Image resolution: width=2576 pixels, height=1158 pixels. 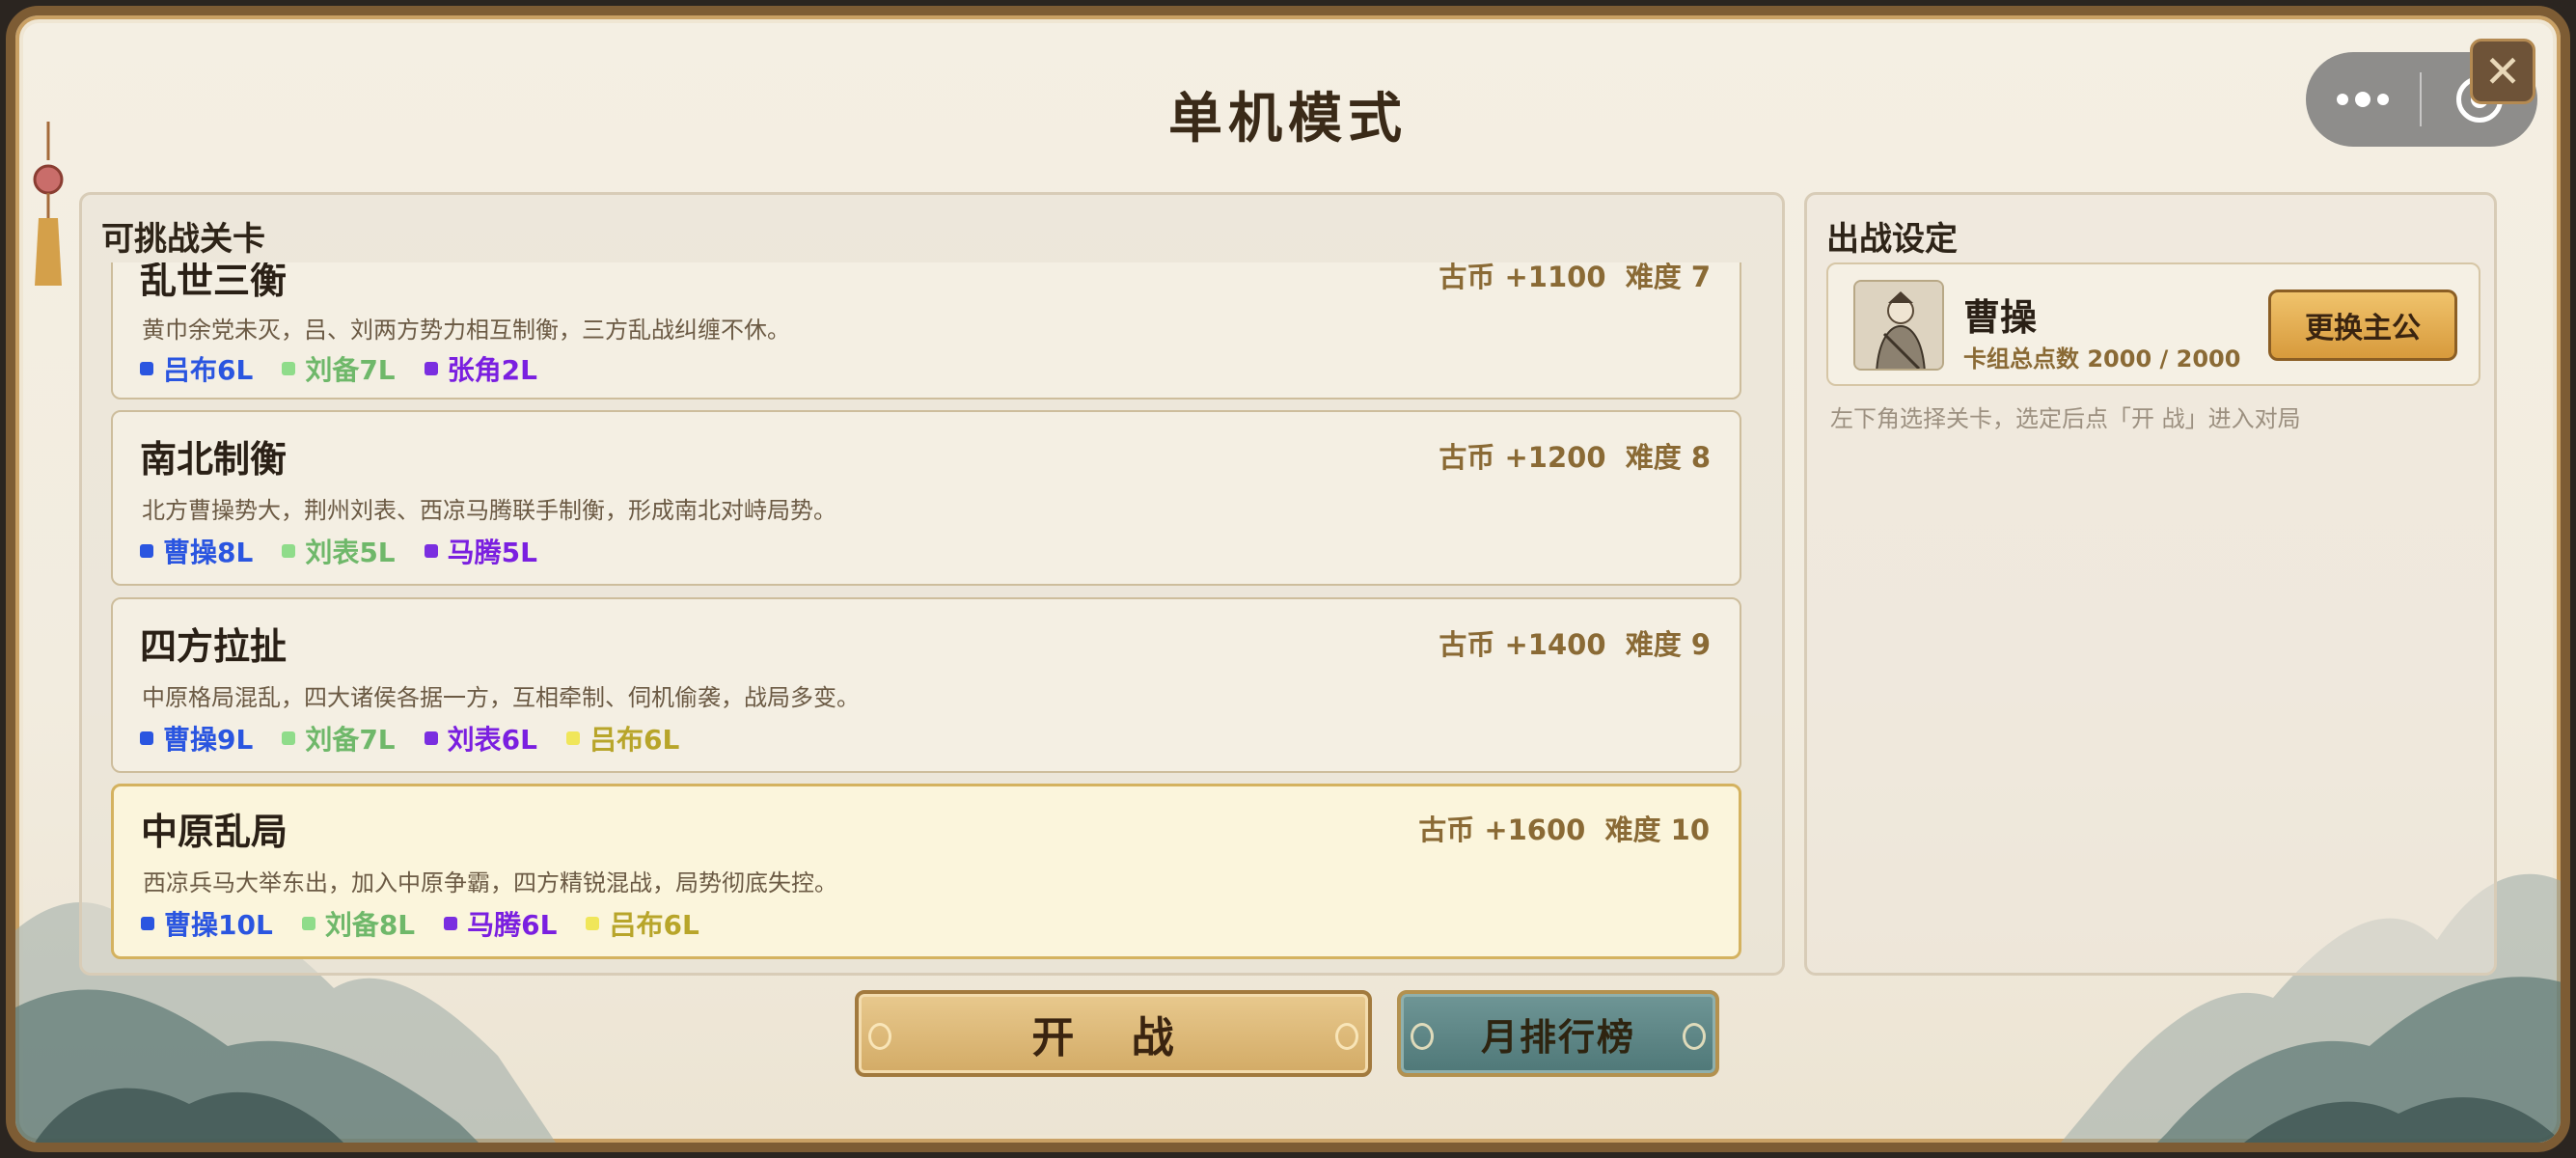 I want to click on lord-portrait-icon, so click(x=1899, y=325).